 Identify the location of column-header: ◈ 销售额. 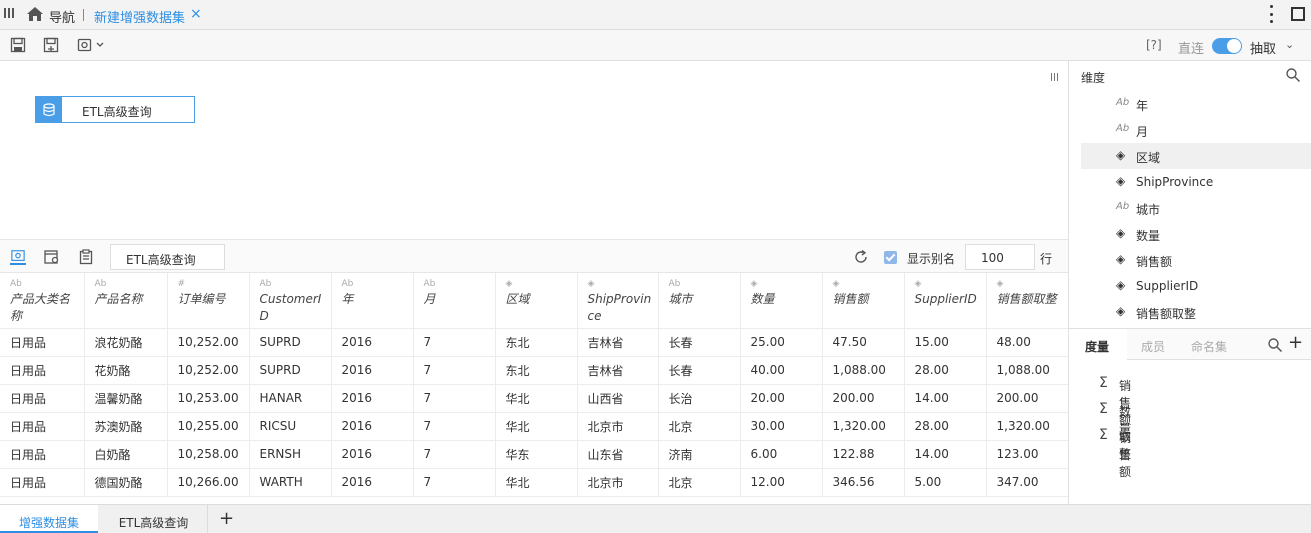
(863, 301).